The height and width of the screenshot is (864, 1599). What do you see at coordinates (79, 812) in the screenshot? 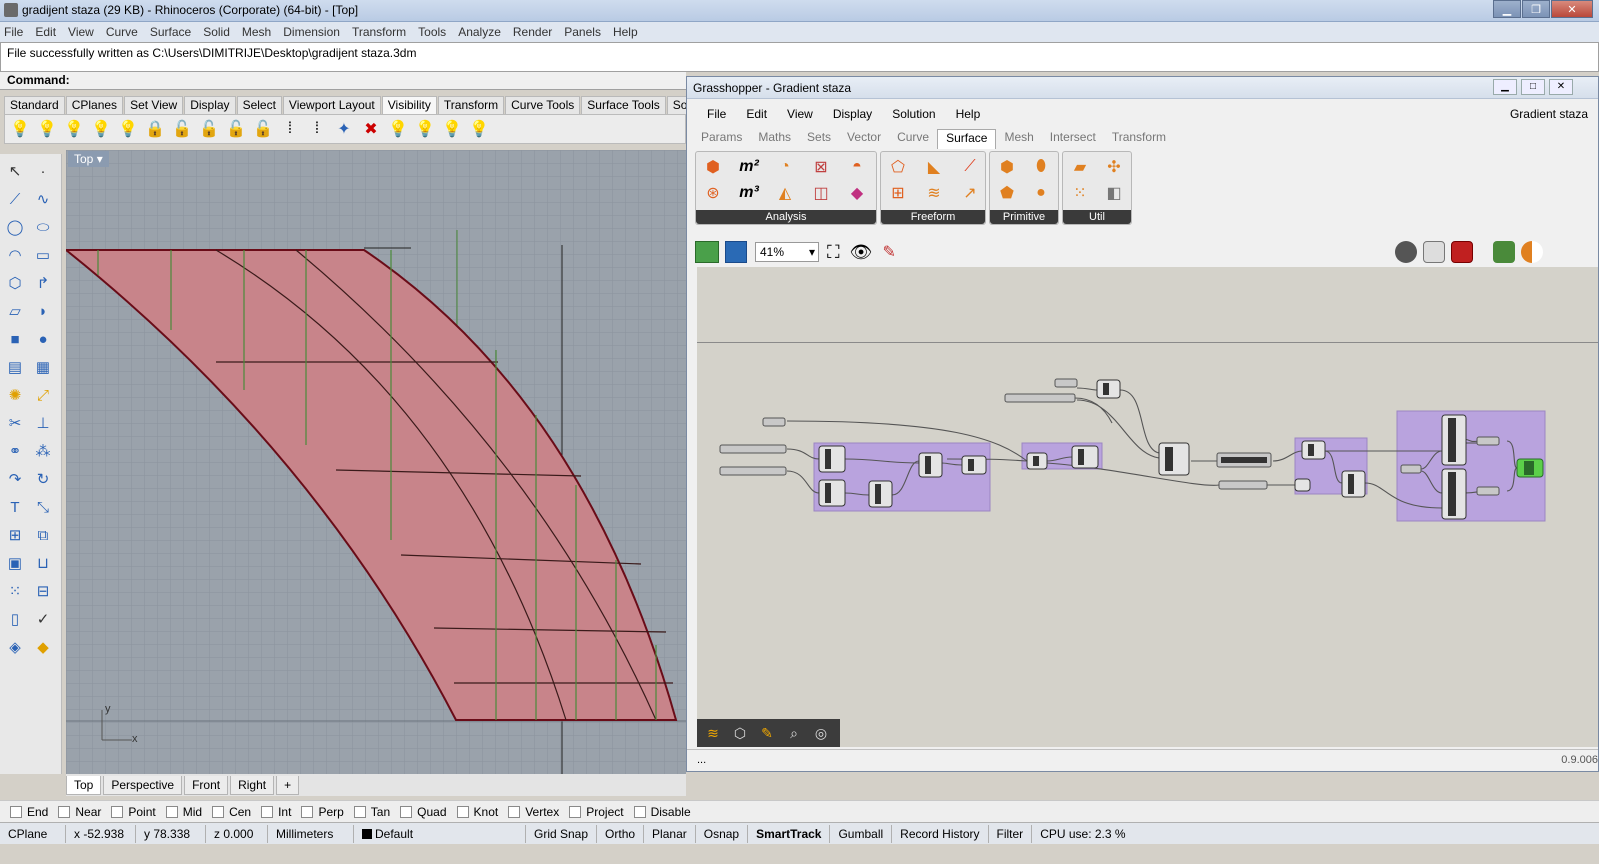
I see `osnap-near: Near` at bounding box center [79, 812].